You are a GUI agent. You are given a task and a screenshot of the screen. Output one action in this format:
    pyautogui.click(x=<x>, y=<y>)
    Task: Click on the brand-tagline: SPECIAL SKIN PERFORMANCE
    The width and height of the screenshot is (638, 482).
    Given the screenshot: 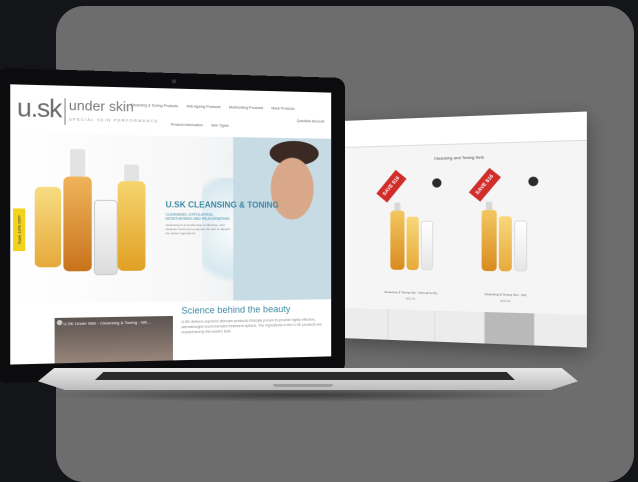 What is the action you would take?
    pyautogui.click(x=113, y=120)
    